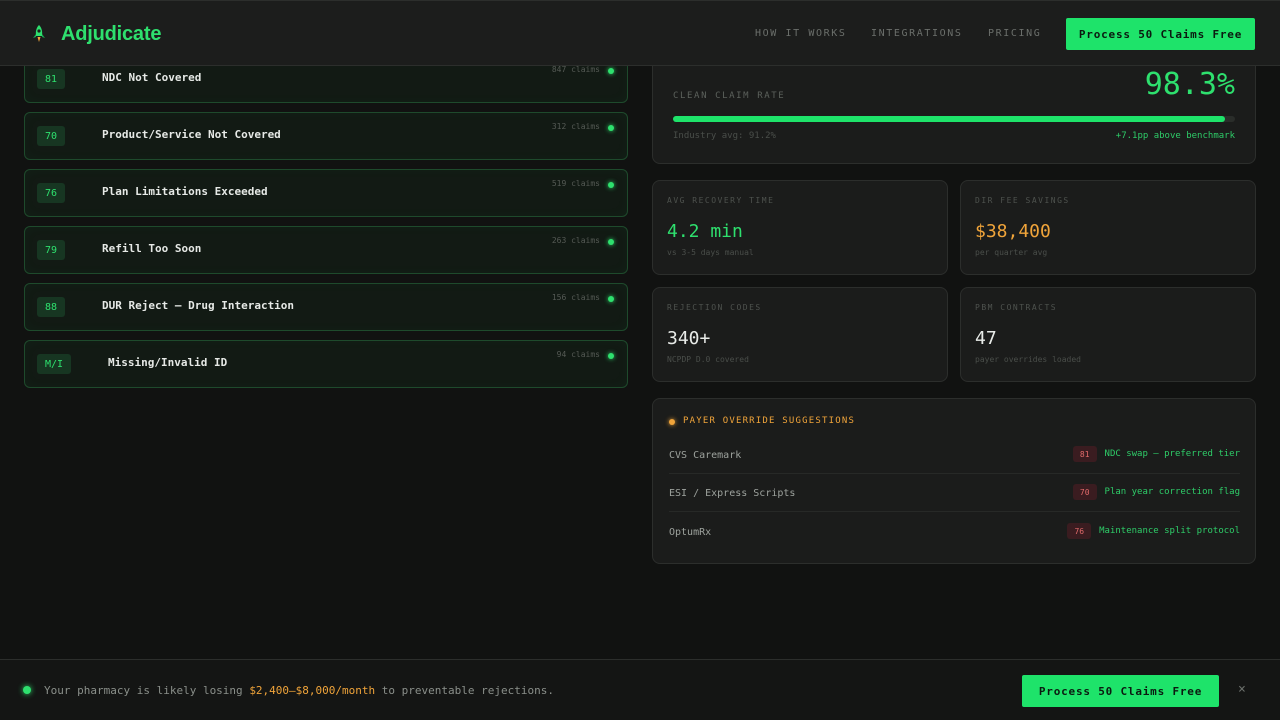  What do you see at coordinates (326, 193) in the screenshot?
I see `rejection-row-76: 76 Plan Limitations Exceeded 519 claims` at bounding box center [326, 193].